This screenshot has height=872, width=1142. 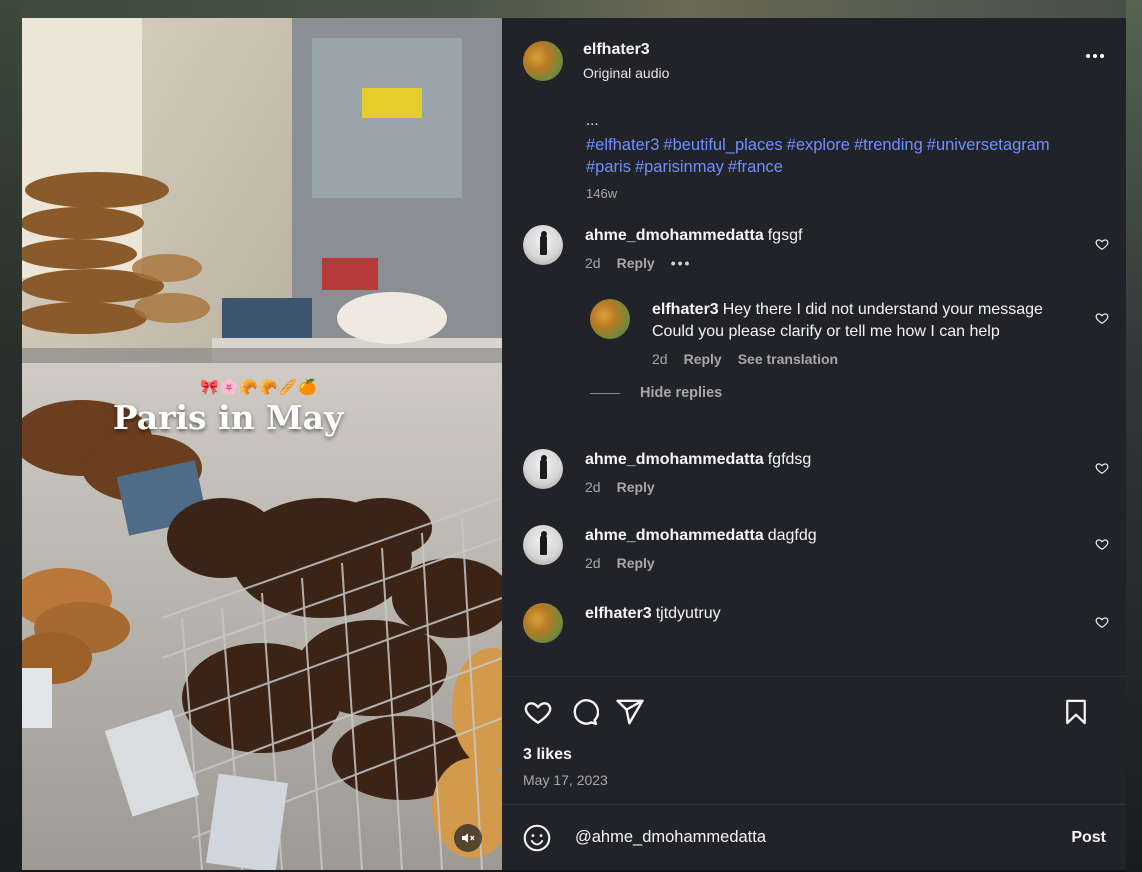 I want to click on comment-options-button: •••, so click(x=681, y=263).